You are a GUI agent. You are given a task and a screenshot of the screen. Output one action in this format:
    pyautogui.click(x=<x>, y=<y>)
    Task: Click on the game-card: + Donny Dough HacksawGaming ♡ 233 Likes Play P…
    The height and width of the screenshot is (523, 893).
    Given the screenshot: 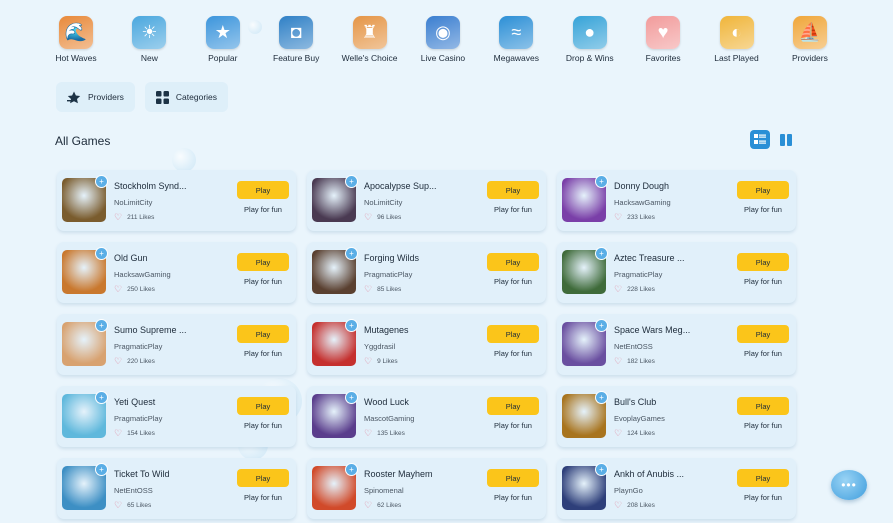 What is the action you would take?
    pyautogui.click(x=676, y=200)
    